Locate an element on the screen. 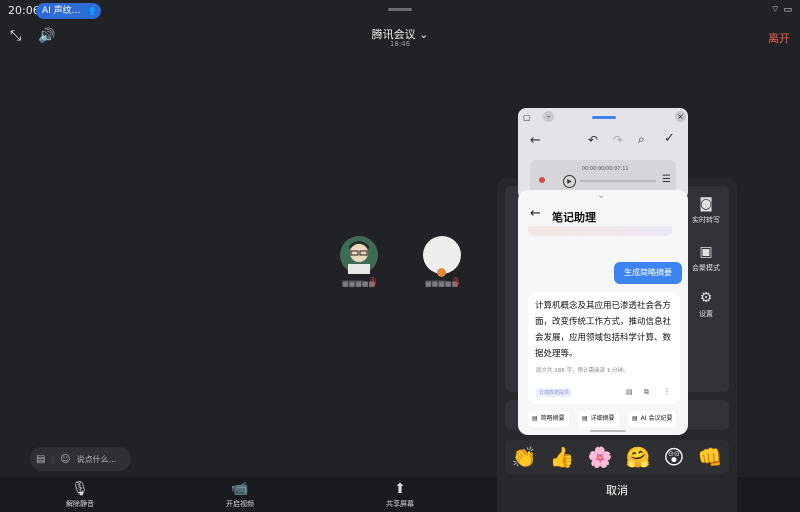  chat-list-icon: ▤ is located at coordinates (40, 459).